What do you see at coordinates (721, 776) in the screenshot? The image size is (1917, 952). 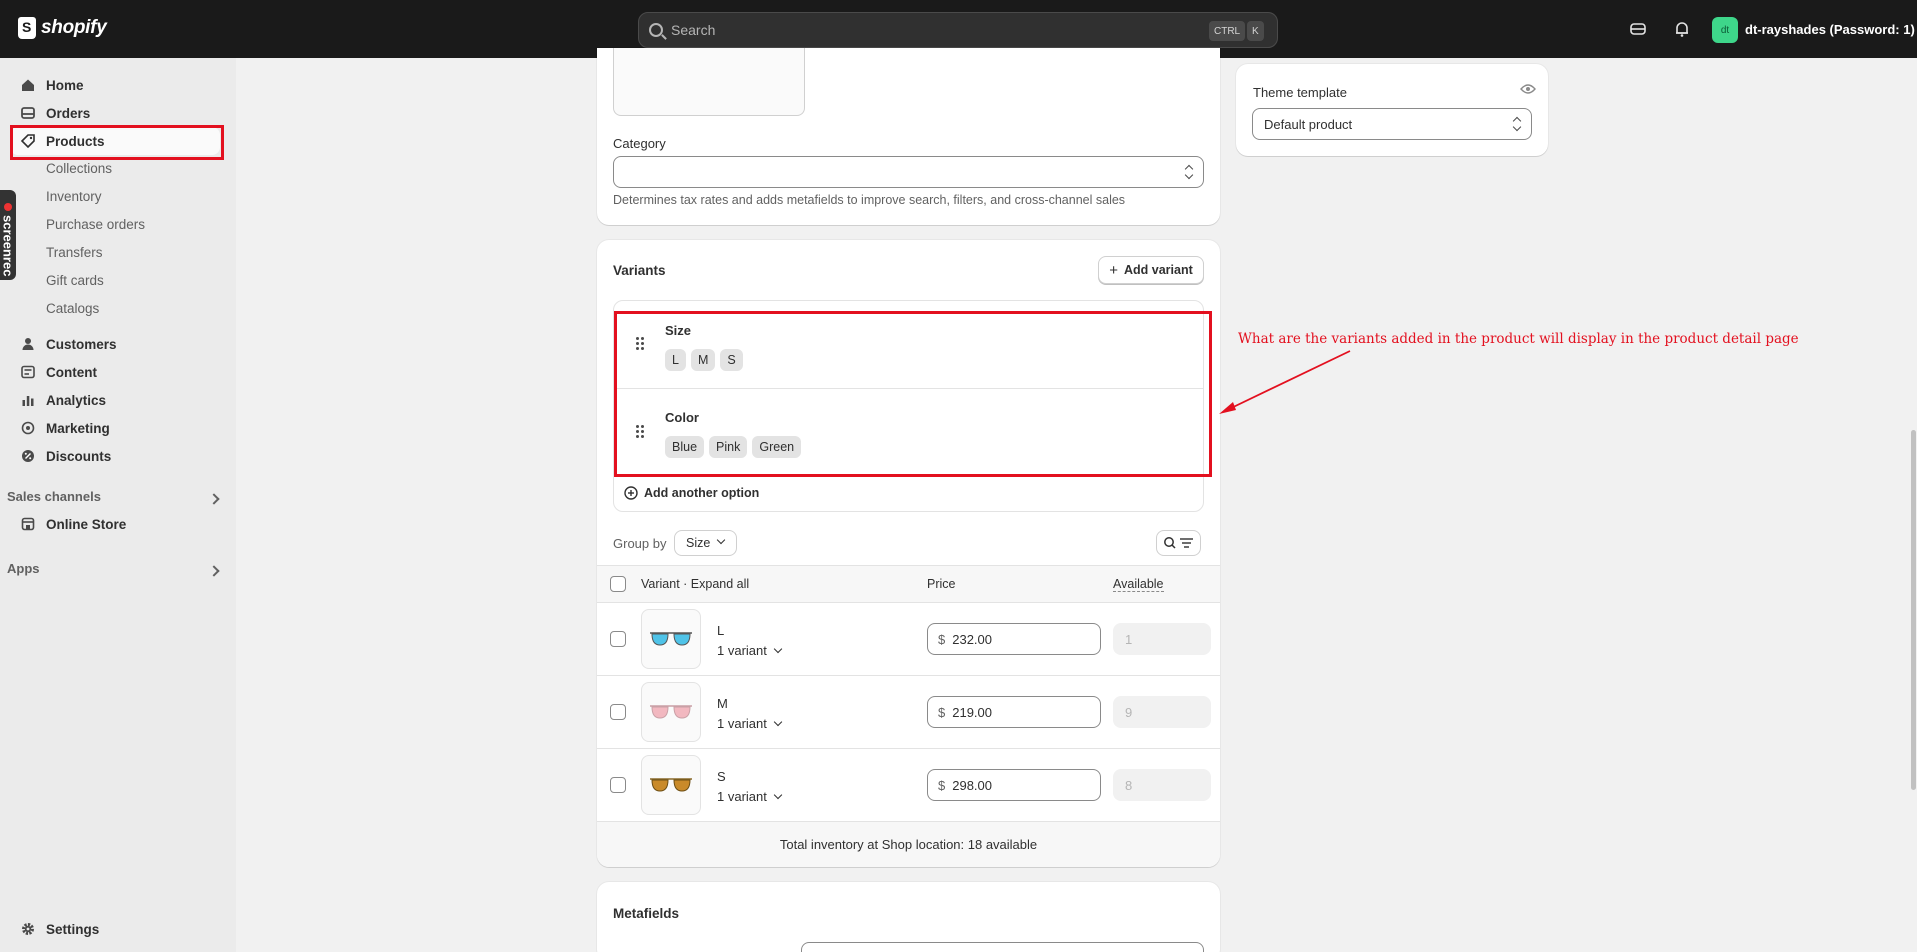 I see `variant-name: S` at bounding box center [721, 776].